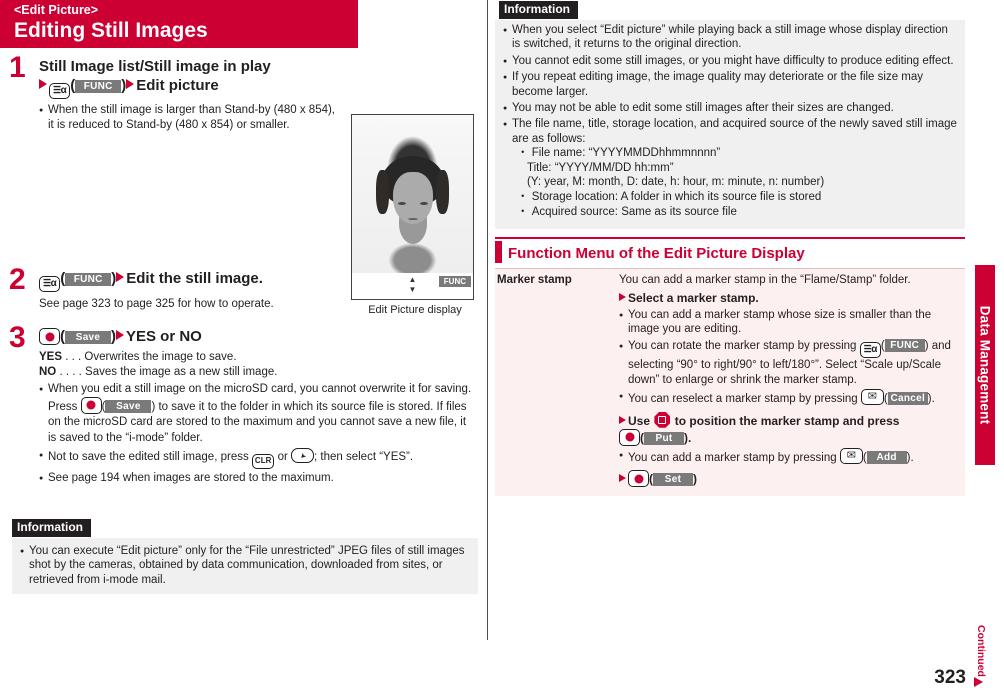 The height and width of the screenshot is (697, 1004). Describe the element at coordinates (303, 456) in the screenshot. I see `end-key-icon` at that location.